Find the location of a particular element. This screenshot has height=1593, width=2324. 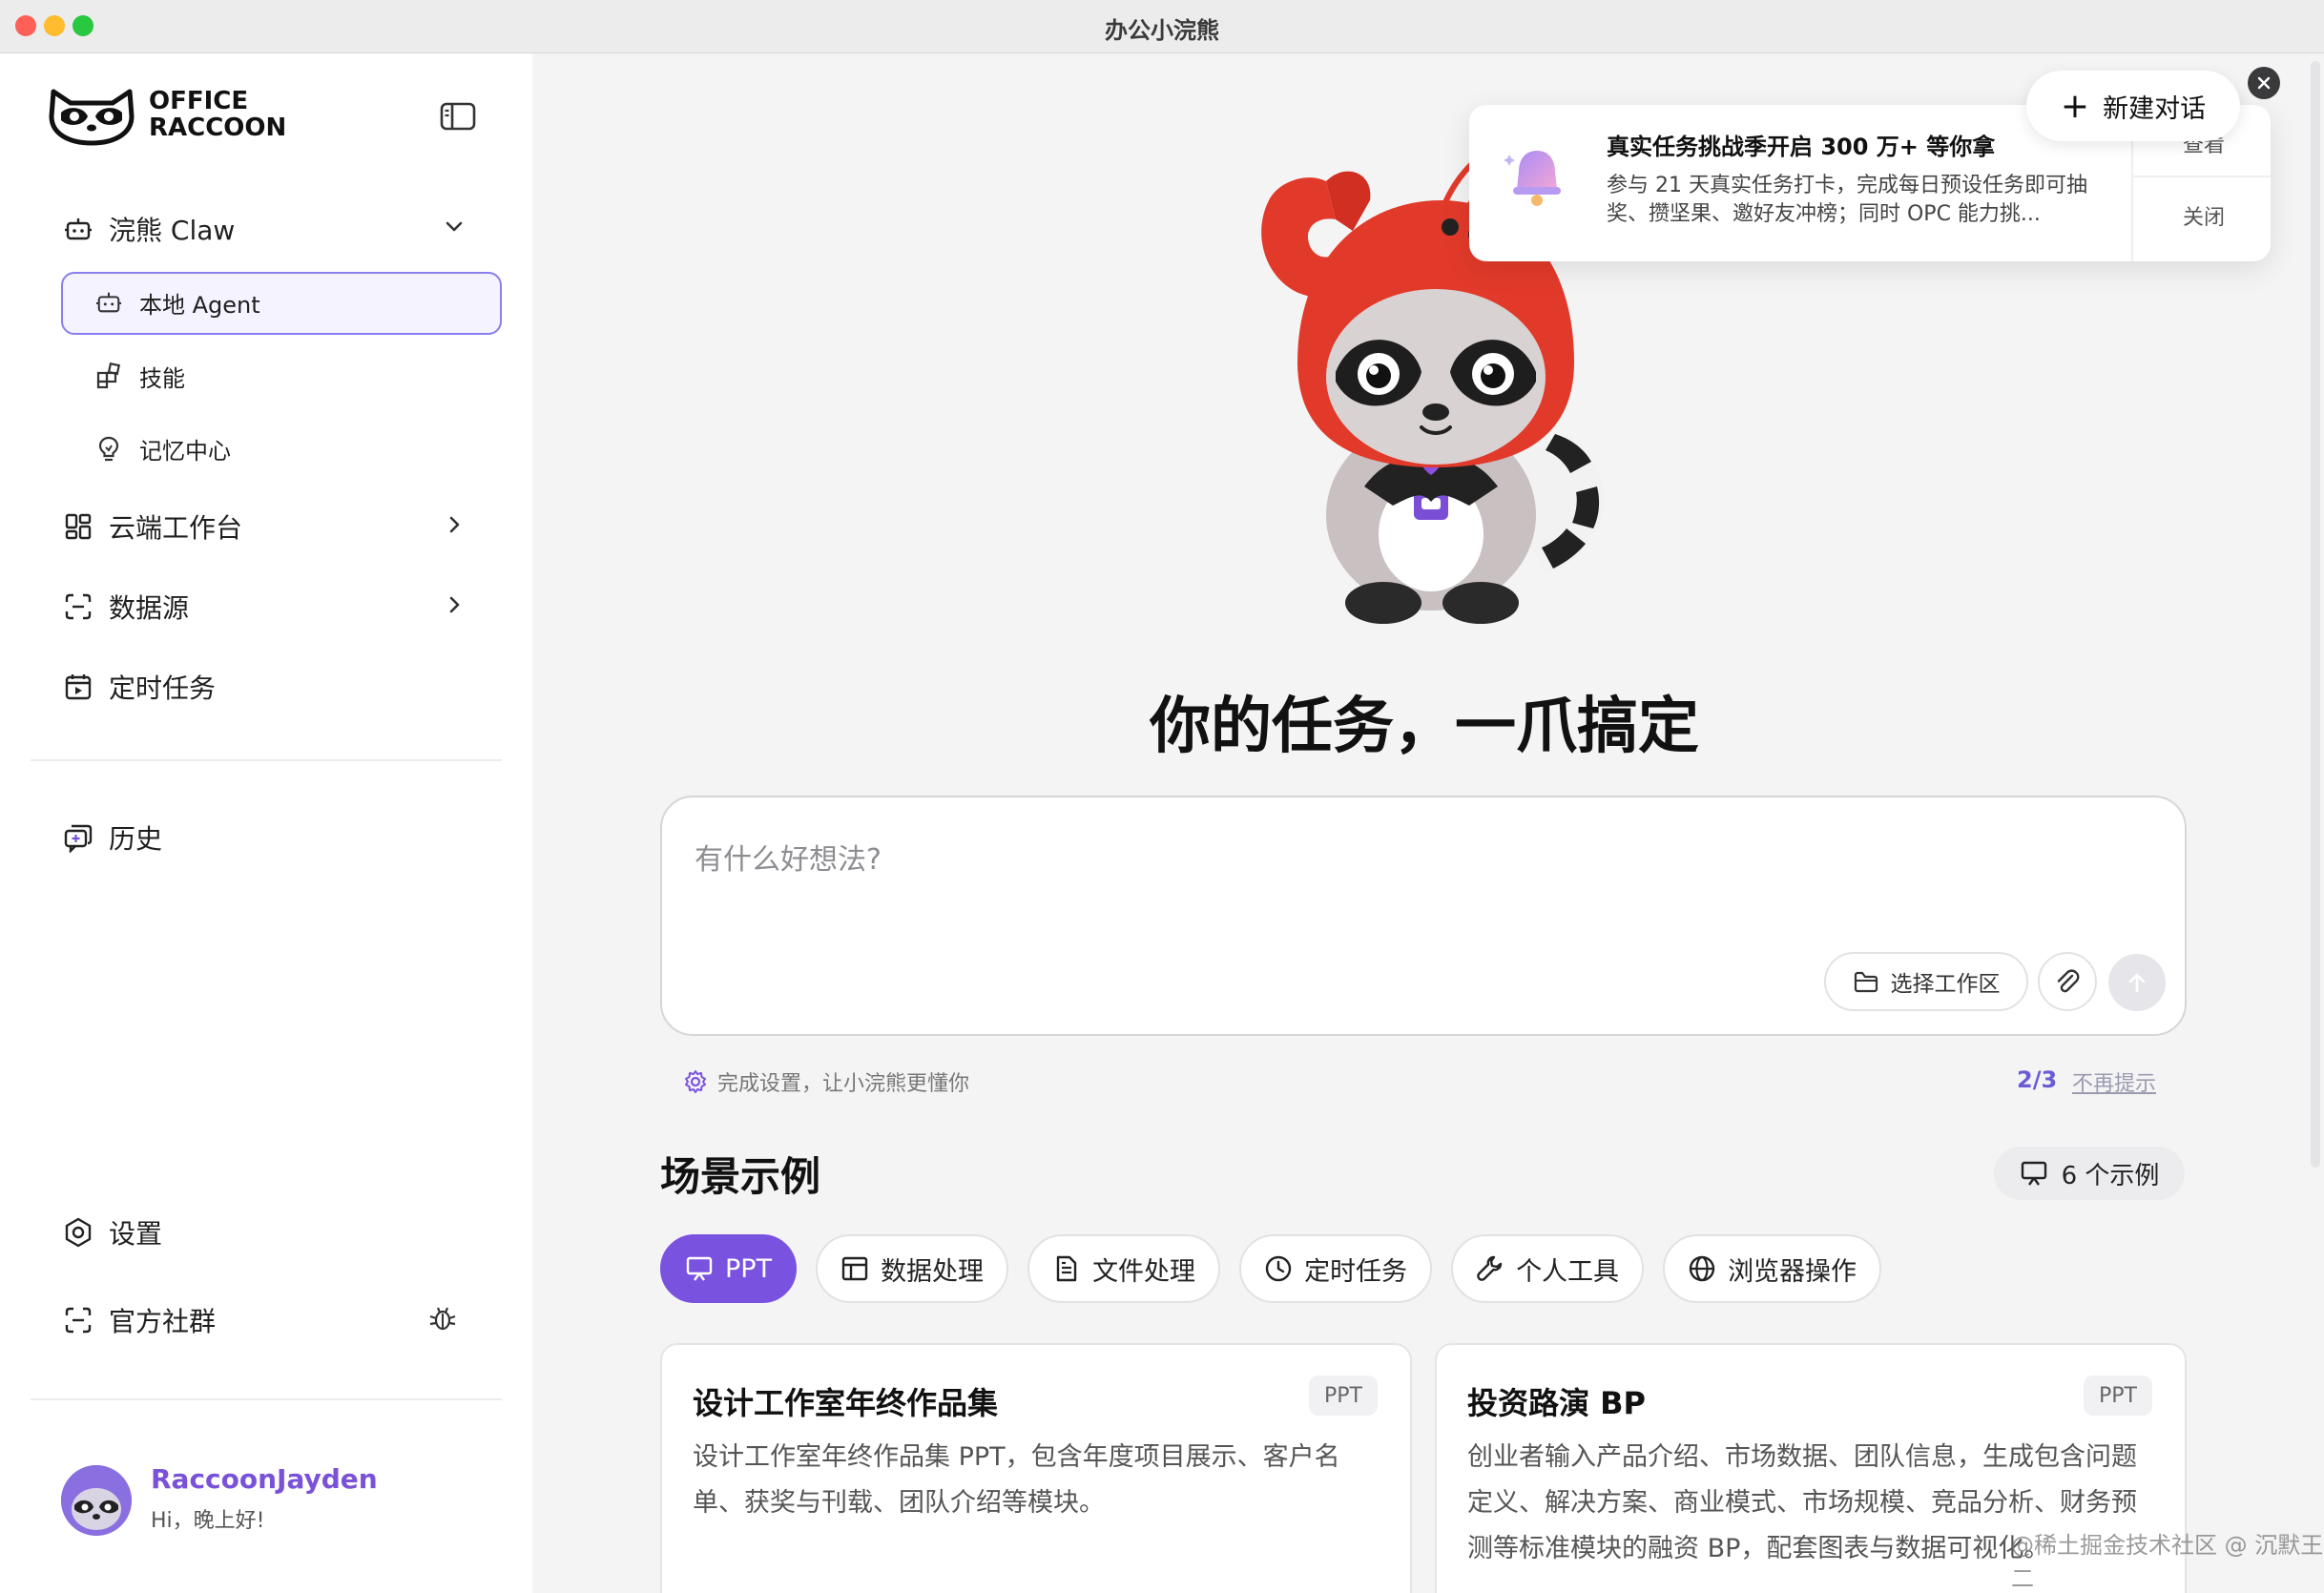

dismiss-hint-link: 不再提示 is located at coordinates (2114, 1081).